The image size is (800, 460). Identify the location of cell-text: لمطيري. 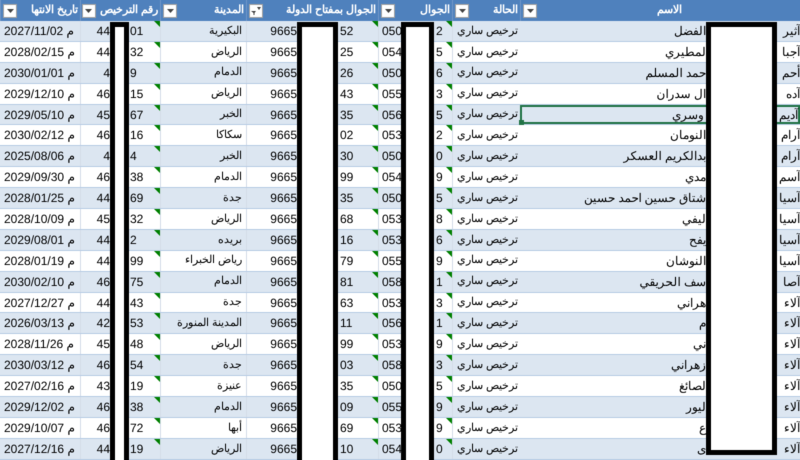
(685, 52).